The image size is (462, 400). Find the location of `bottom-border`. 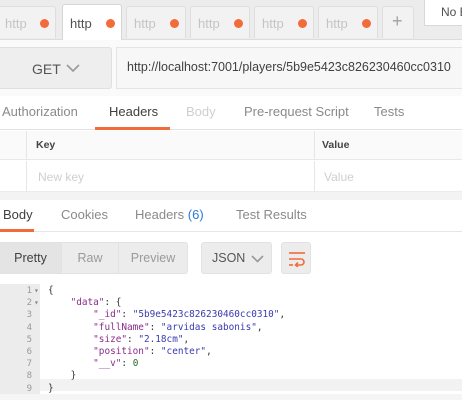

bottom-border is located at coordinates (231, 397).